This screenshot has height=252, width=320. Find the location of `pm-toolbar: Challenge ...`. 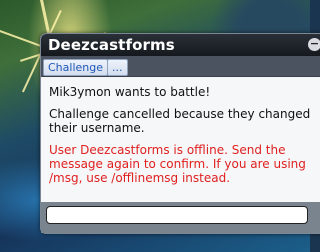

pm-toolbar: Challenge ... is located at coordinates (180, 66).